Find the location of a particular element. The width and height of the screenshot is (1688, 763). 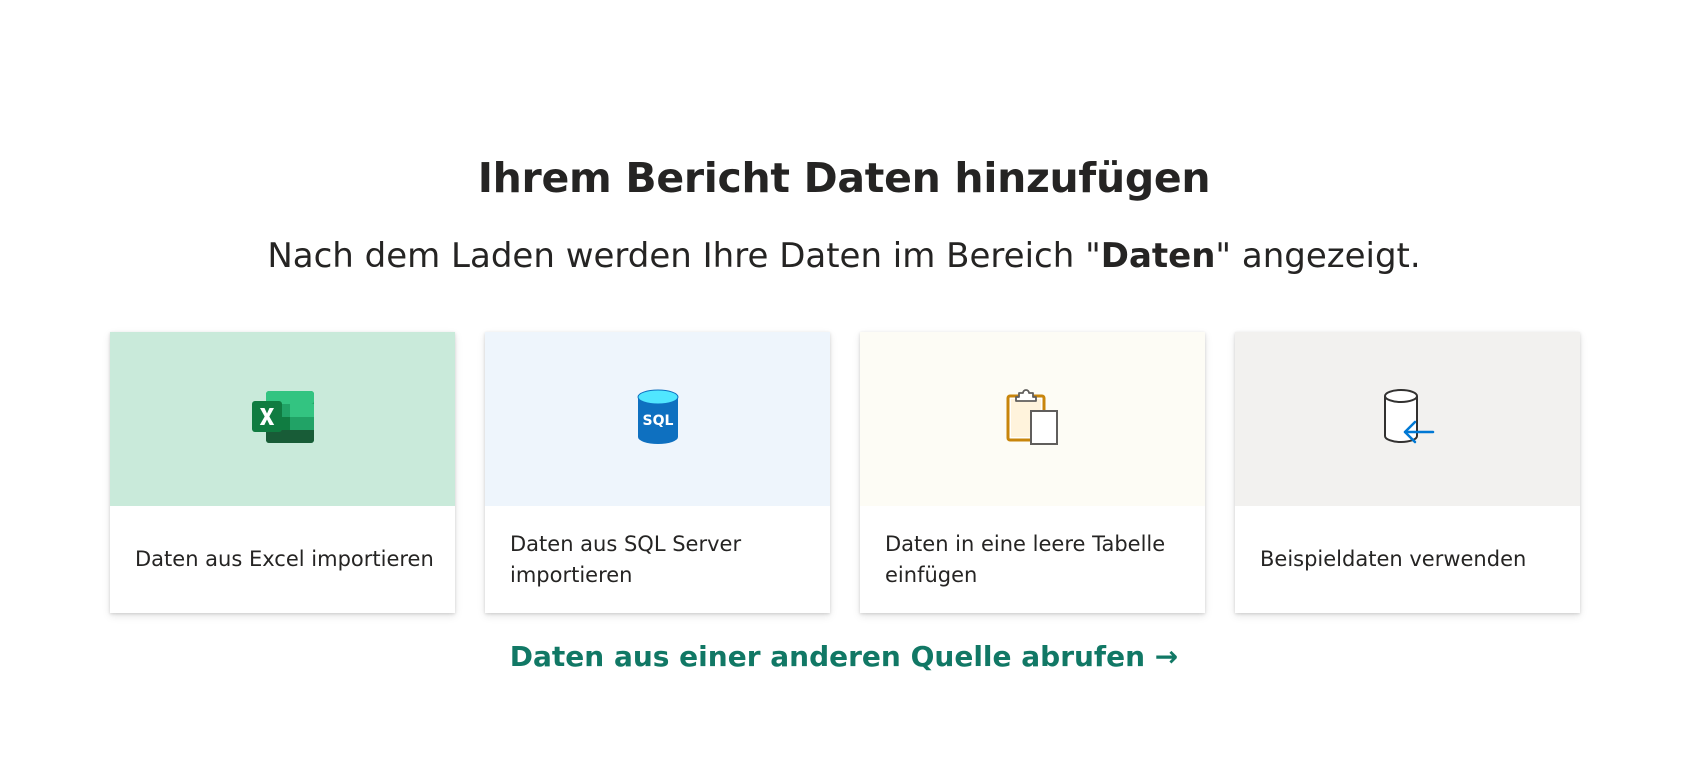

excel-icon is located at coordinates (282, 419).